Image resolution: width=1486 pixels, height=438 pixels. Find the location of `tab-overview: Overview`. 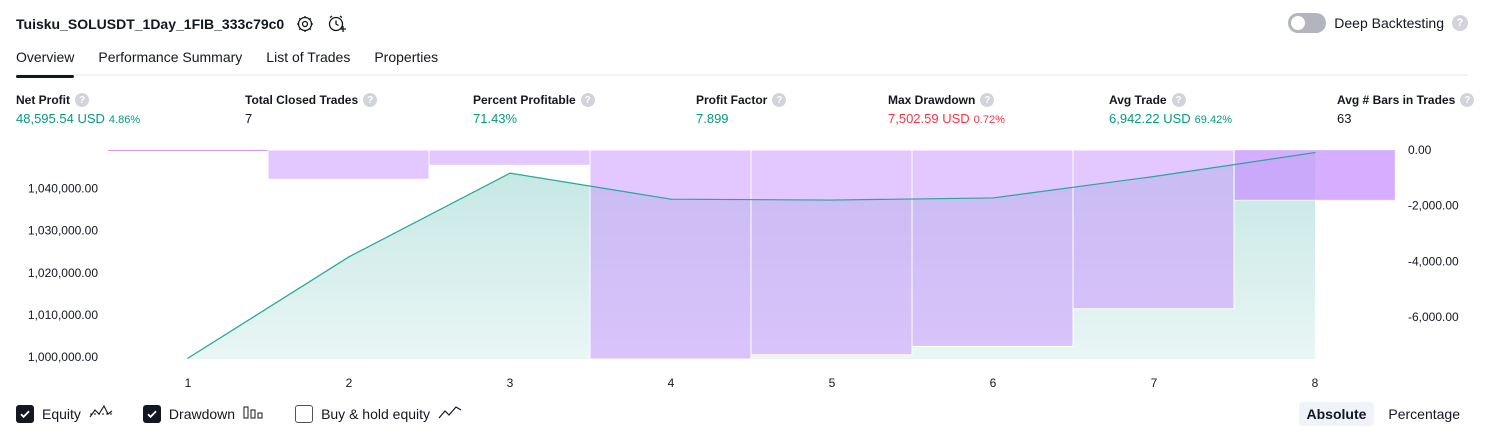

tab-overview: Overview is located at coordinates (45, 62).